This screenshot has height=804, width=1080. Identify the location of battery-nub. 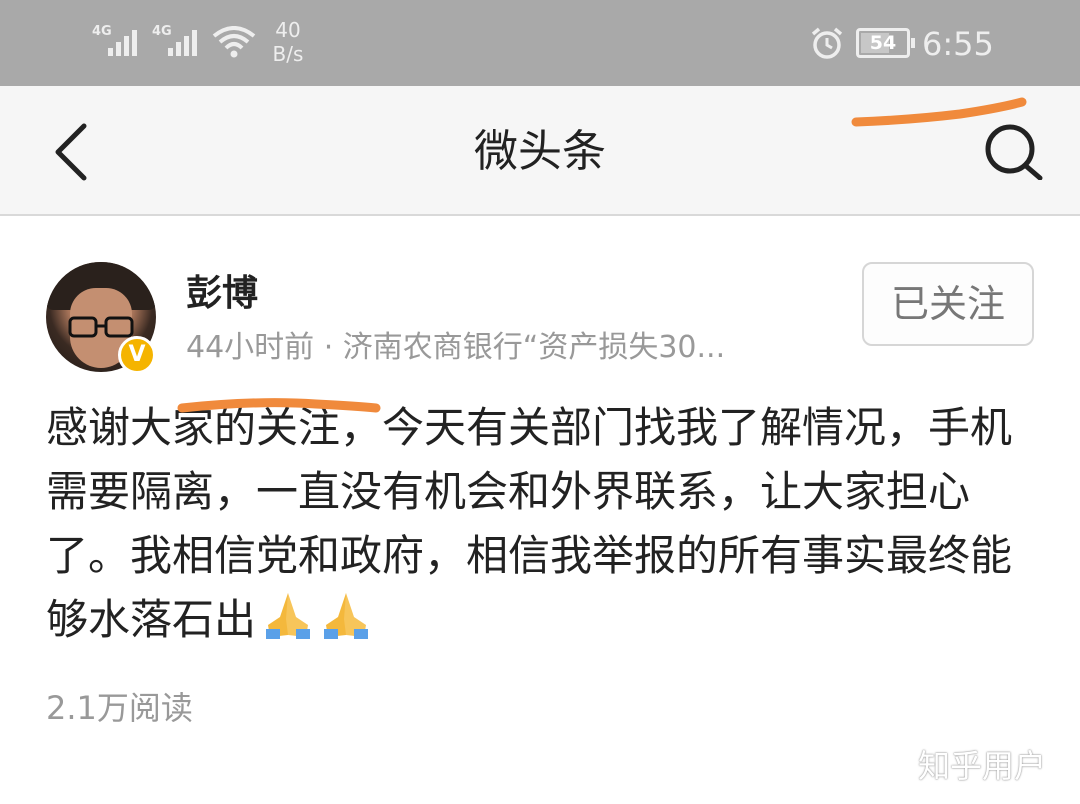
(913, 43).